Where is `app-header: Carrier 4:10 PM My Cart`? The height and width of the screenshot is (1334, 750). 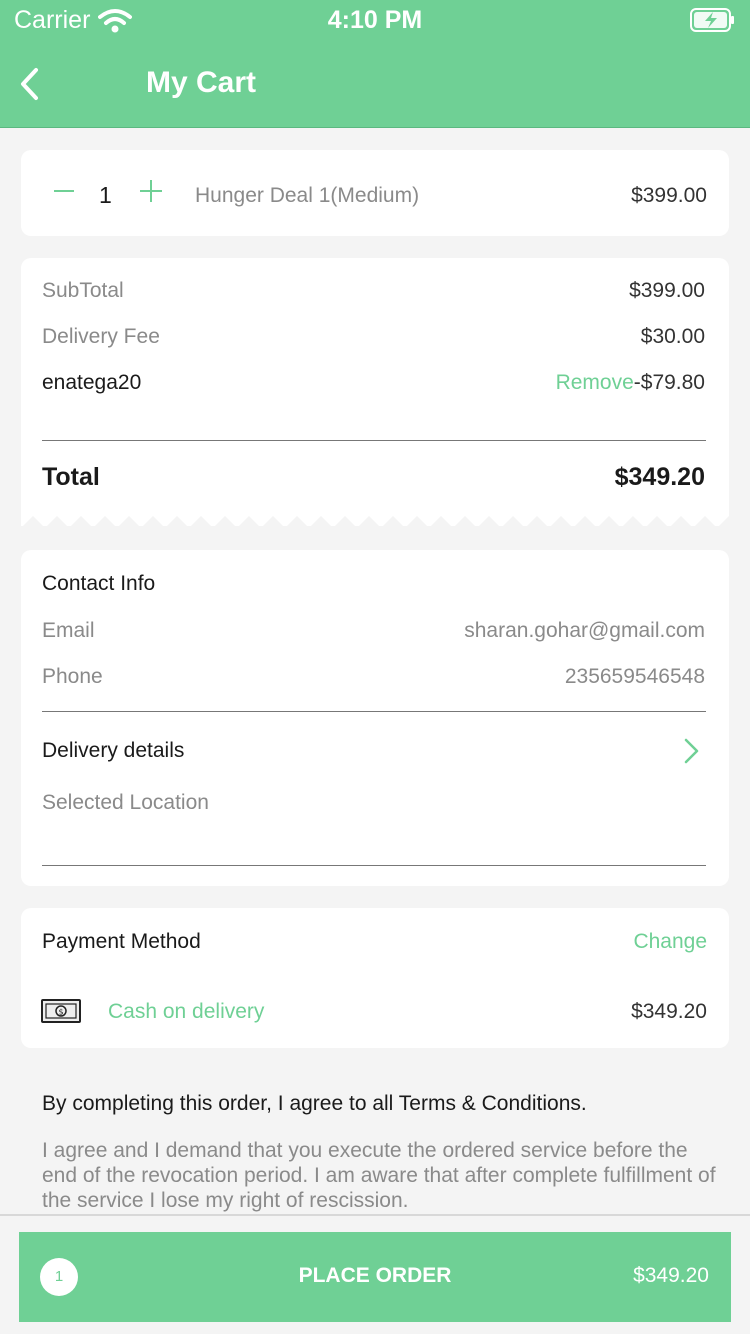 app-header: Carrier 4:10 PM My Cart is located at coordinates (375, 64).